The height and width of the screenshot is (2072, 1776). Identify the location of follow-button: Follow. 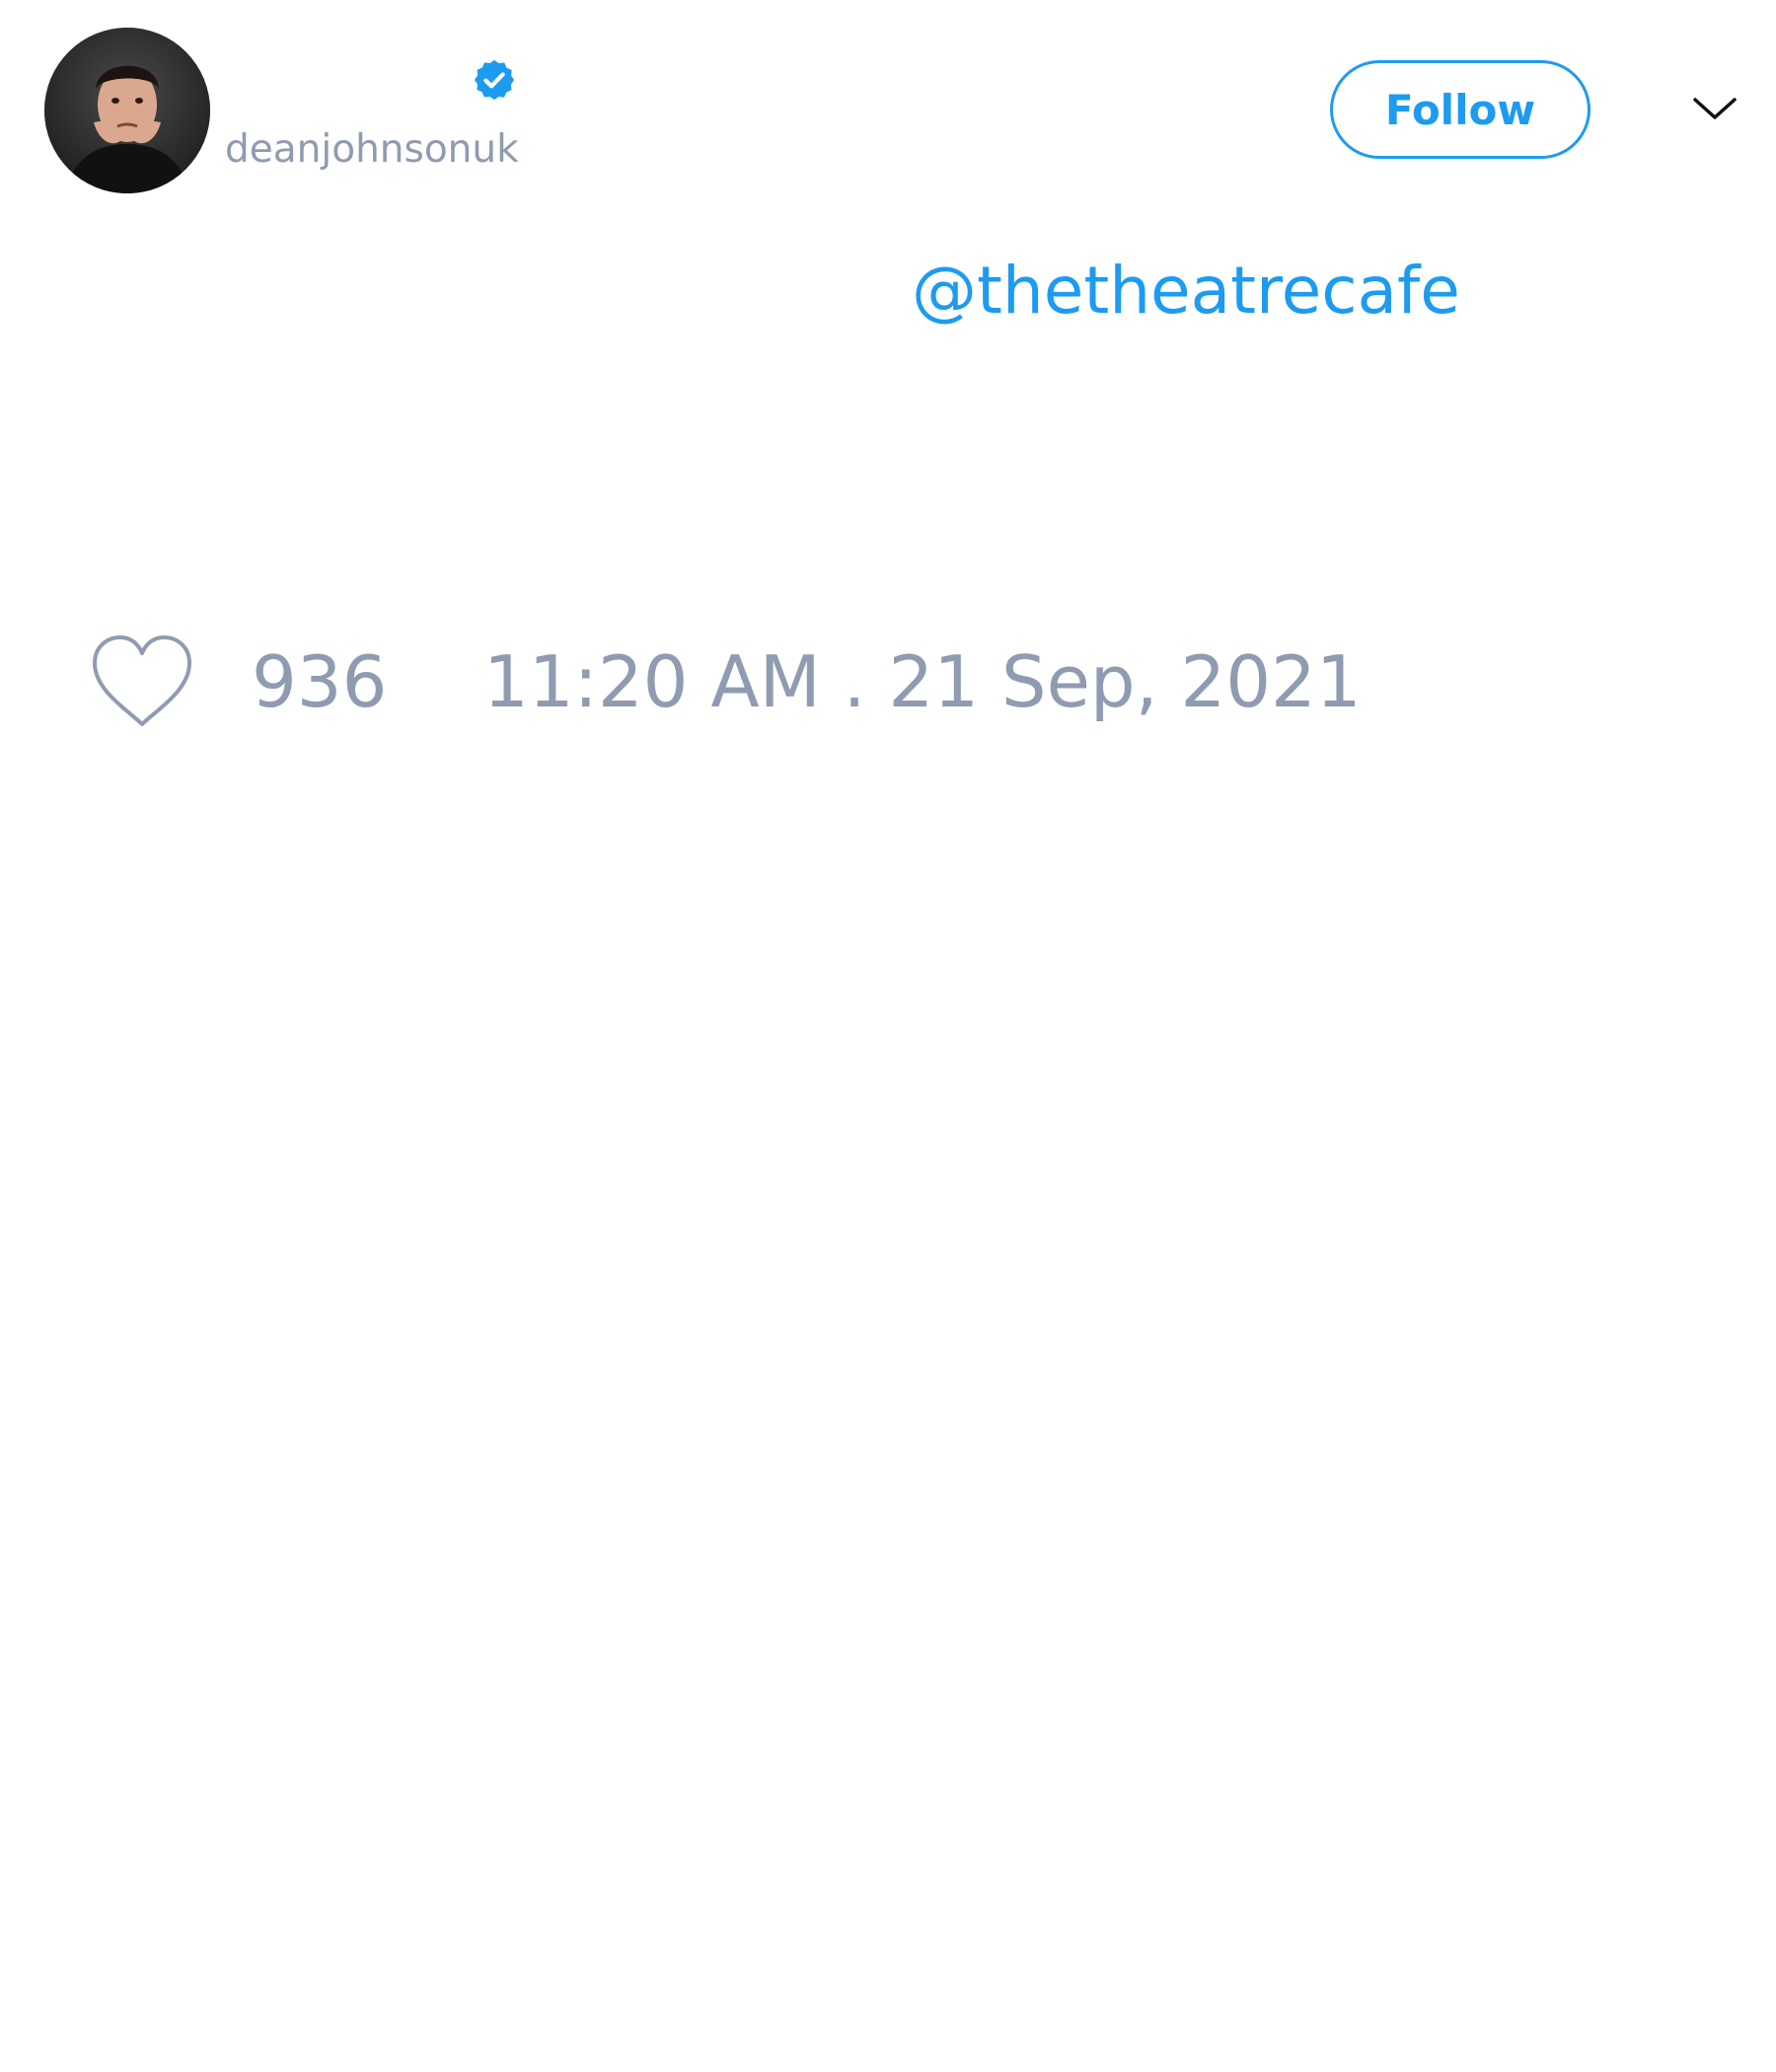
(1461, 110).